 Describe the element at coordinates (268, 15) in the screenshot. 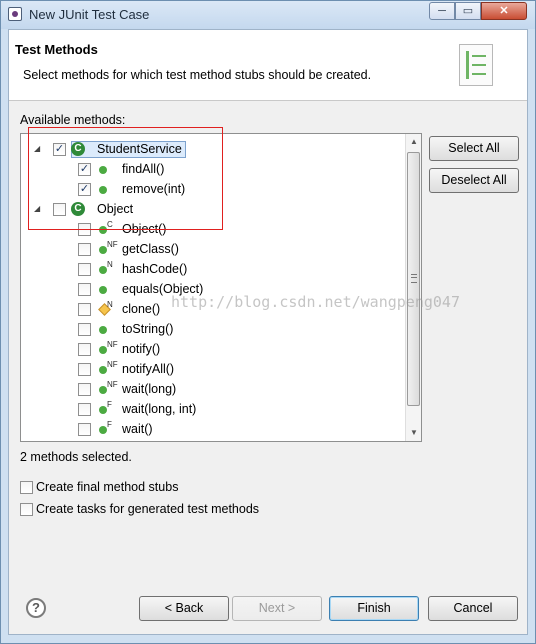

I see `title-bar: New JUnit Test Case ─ ▭ ✕` at that location.